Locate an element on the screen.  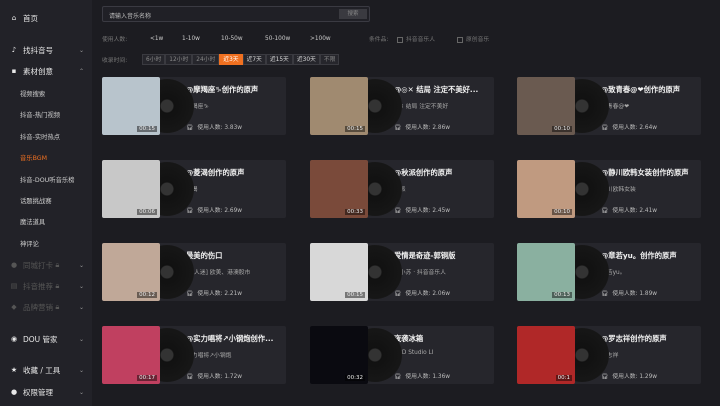
usage-count: 🎧︎ 使用人数: 1.72w is located at coordinates (214, 377).